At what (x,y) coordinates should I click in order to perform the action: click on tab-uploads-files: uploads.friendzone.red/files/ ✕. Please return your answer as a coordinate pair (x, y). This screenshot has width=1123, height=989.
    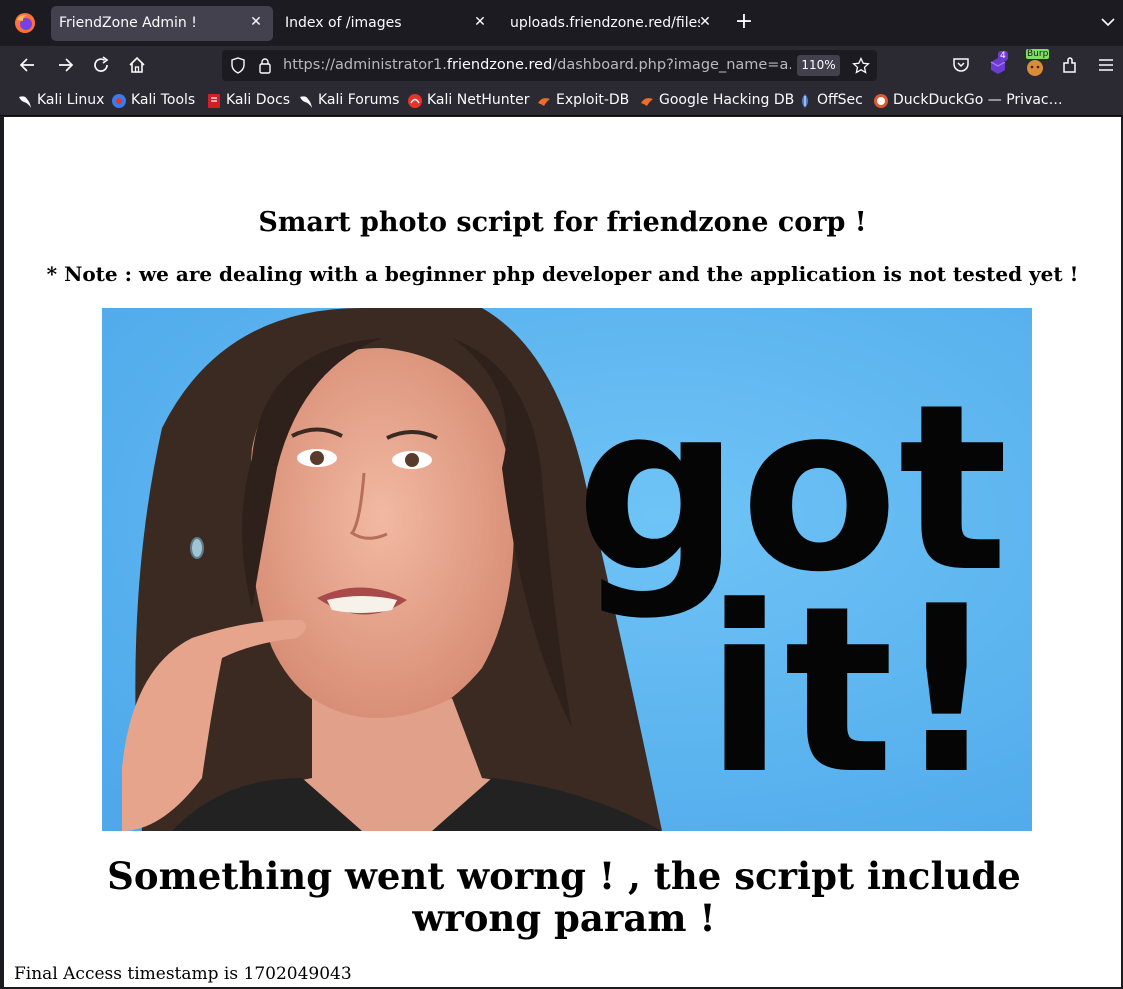
    Looking at the image, I should click on (612, 23).